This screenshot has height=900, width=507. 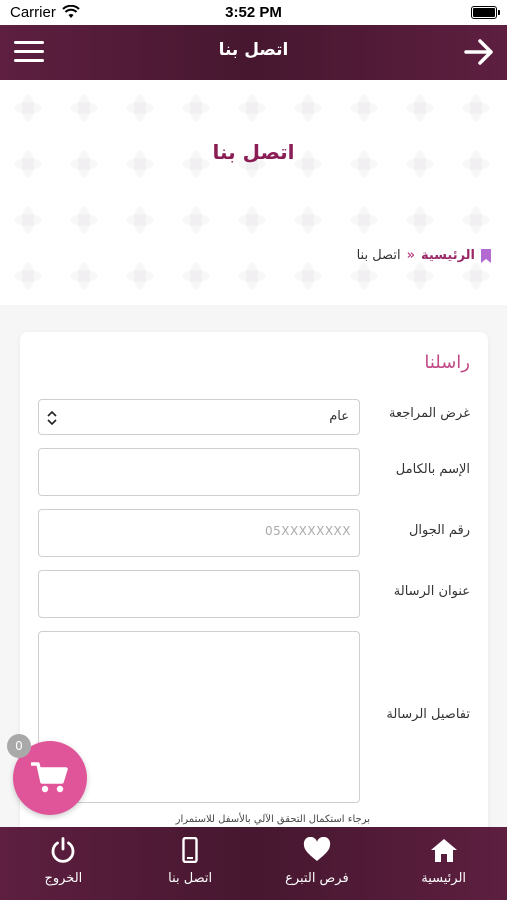 What do you see at coordinates (19, 746) in the screenshot?
I see `cart-count-badge: 0` at bounding box center [19, 746].